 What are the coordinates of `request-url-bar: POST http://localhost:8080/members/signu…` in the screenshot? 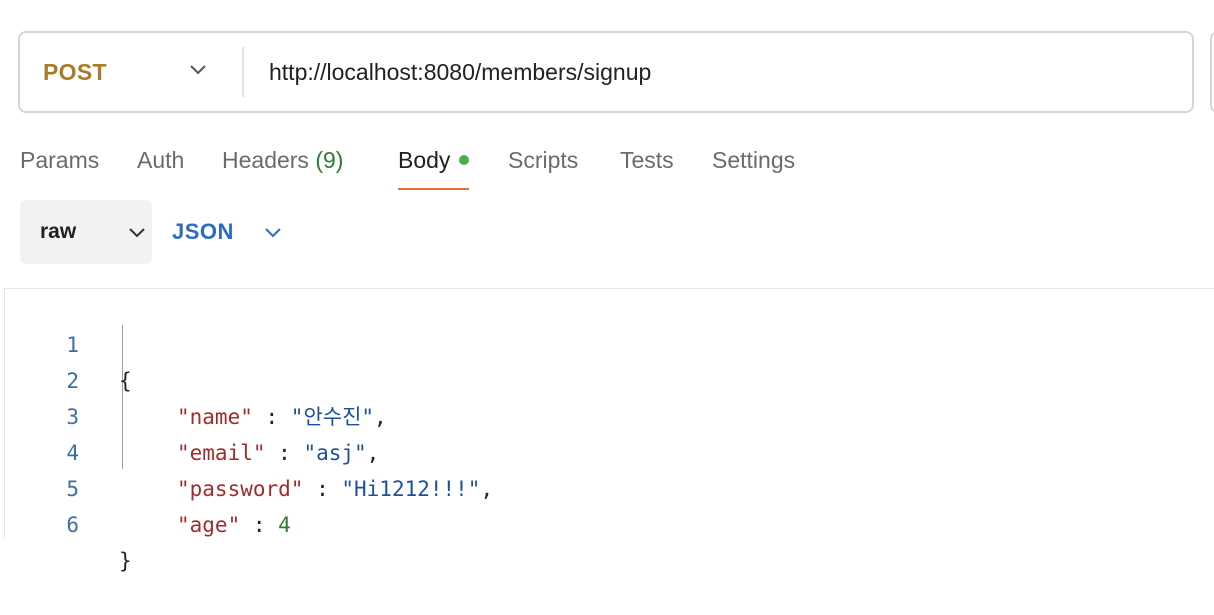 It's located at (606, 72).